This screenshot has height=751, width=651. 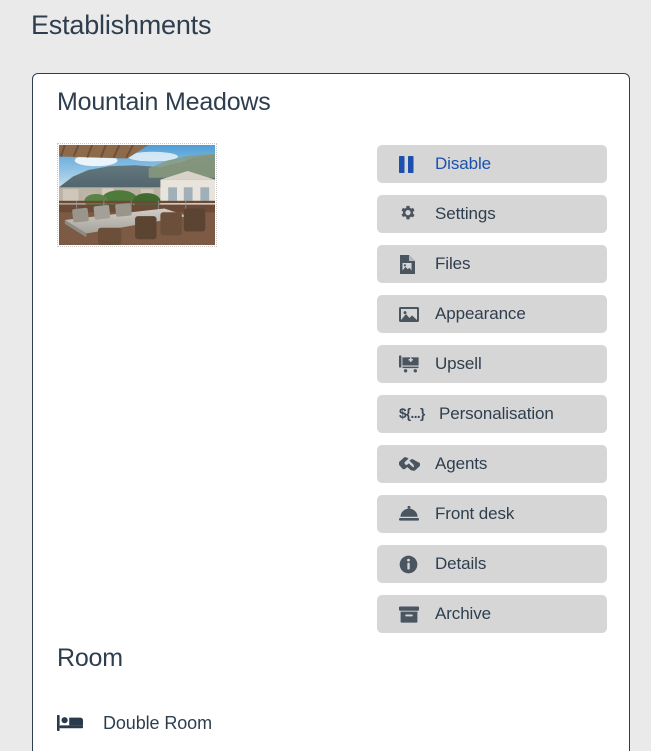 I want to click on bed-icon, so click(x=70, y=723).